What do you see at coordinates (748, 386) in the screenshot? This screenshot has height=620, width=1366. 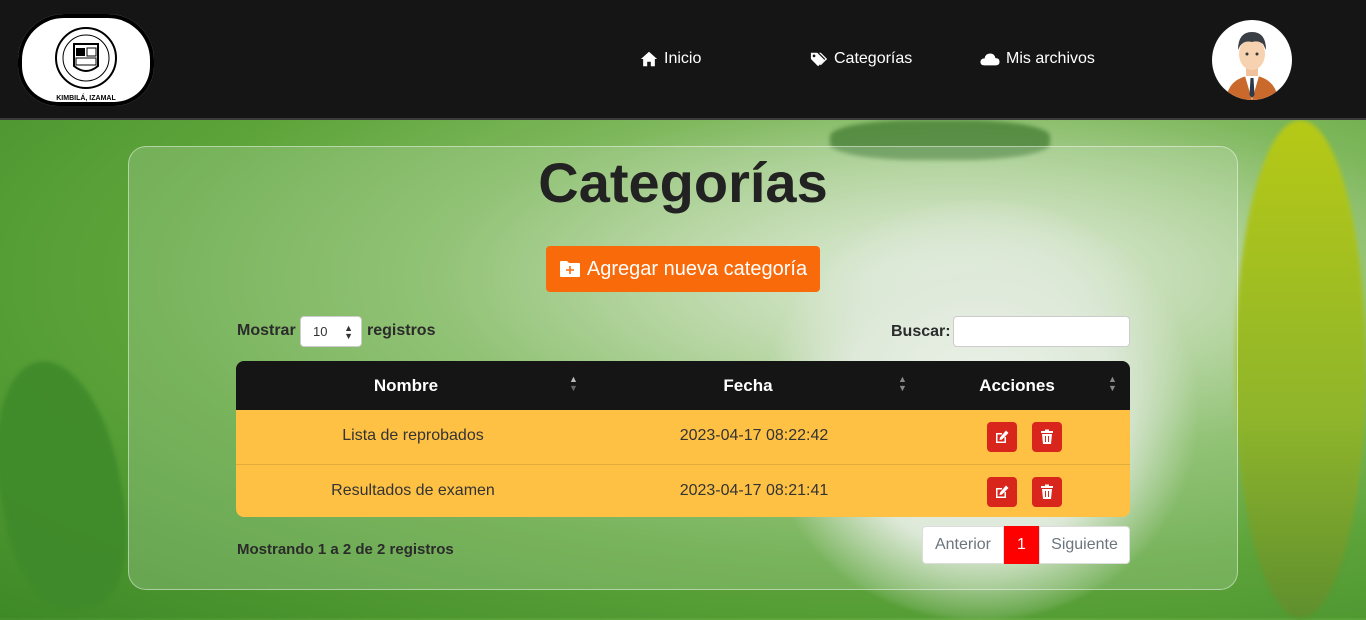 I see `column-header-fecha: Fecha` at bounding box center [748, 386].